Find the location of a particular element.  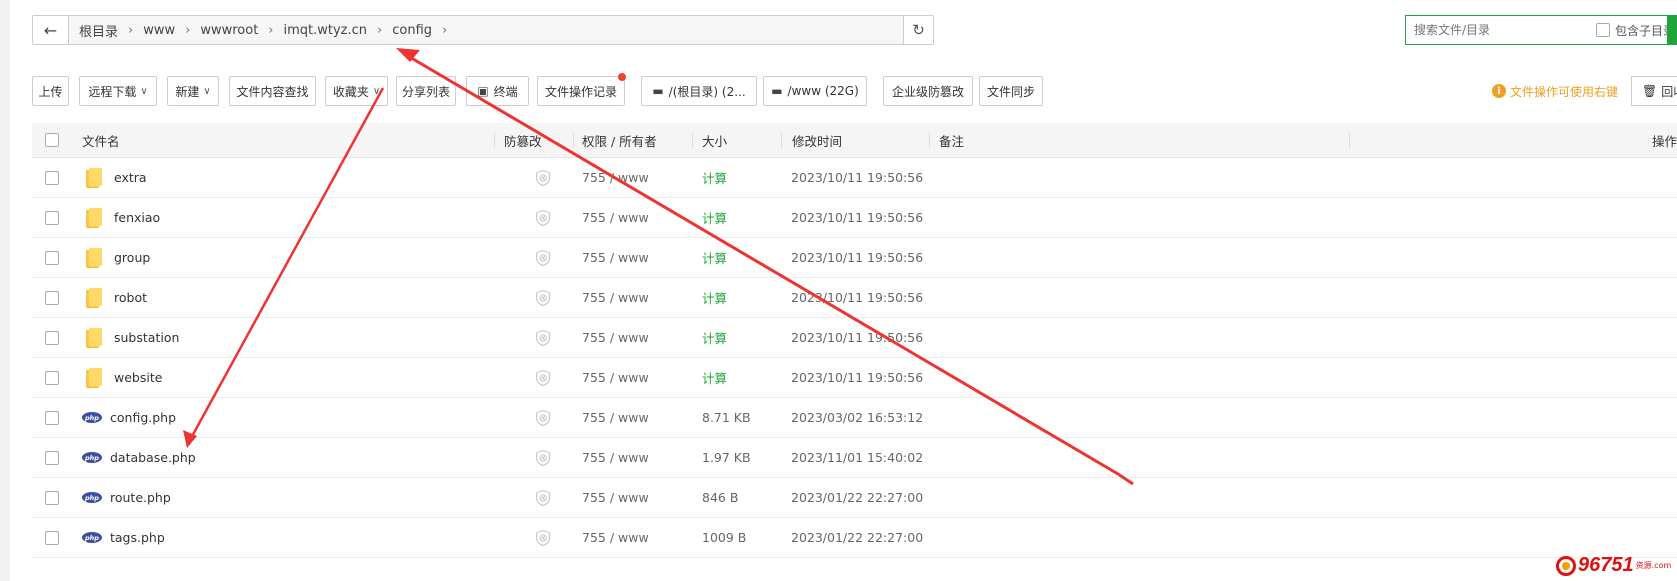

file-sync-button: 文件同步 is located at coordinates (1011, 91).